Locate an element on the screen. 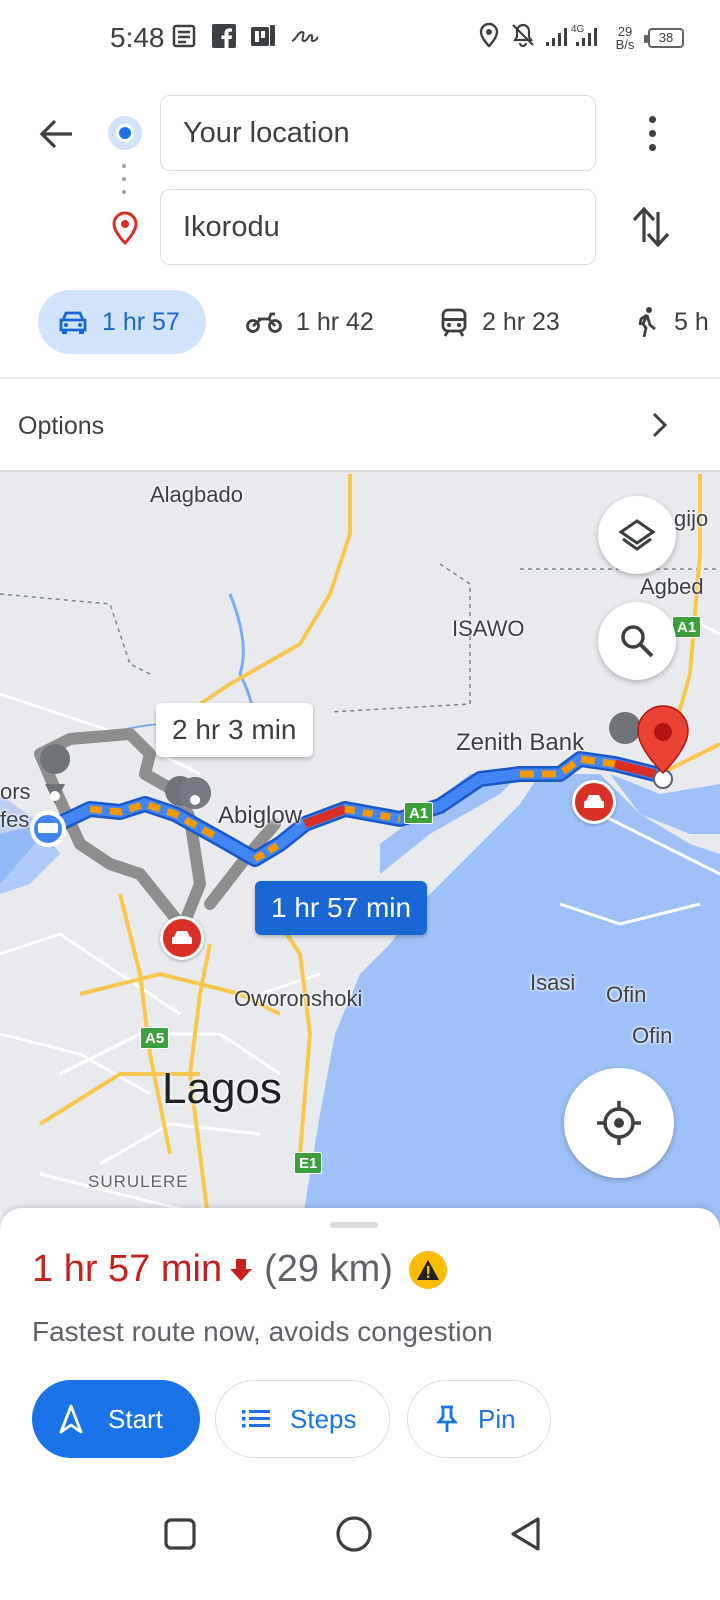 This screenshot has width=720, height=1600. destination-input: Ikorodu is located at coordinates (378, 227).